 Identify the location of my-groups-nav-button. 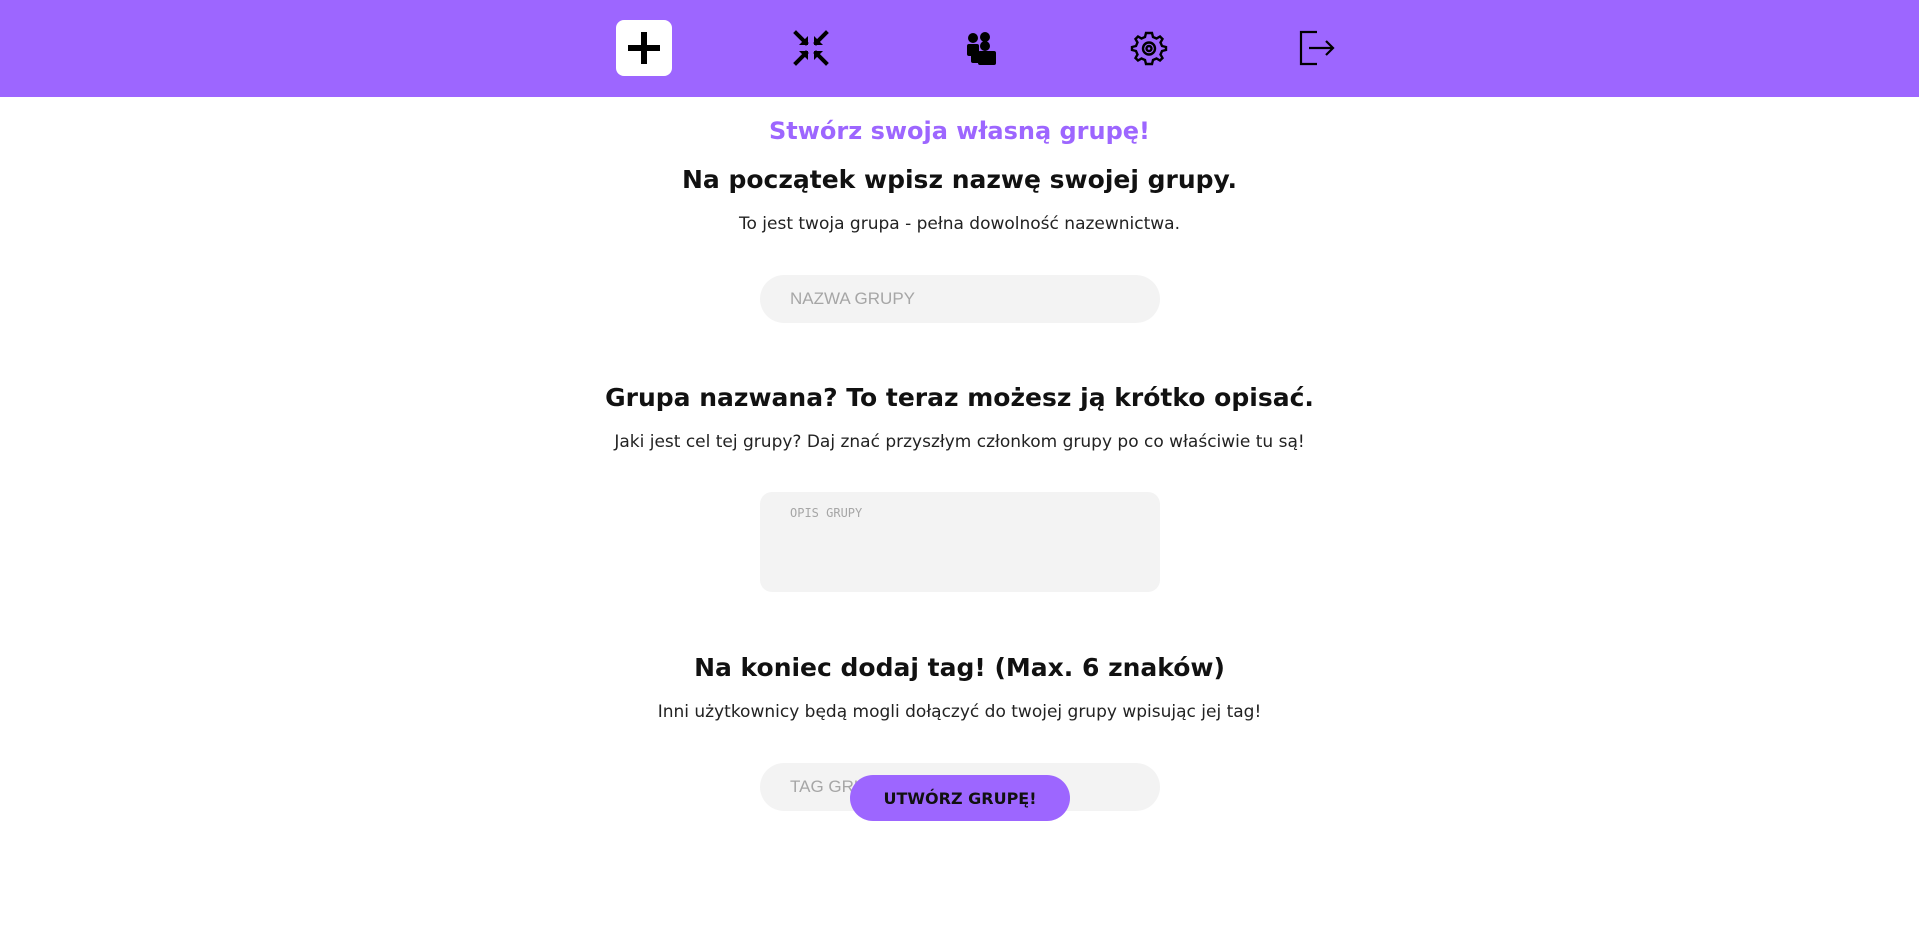
(981, 48).